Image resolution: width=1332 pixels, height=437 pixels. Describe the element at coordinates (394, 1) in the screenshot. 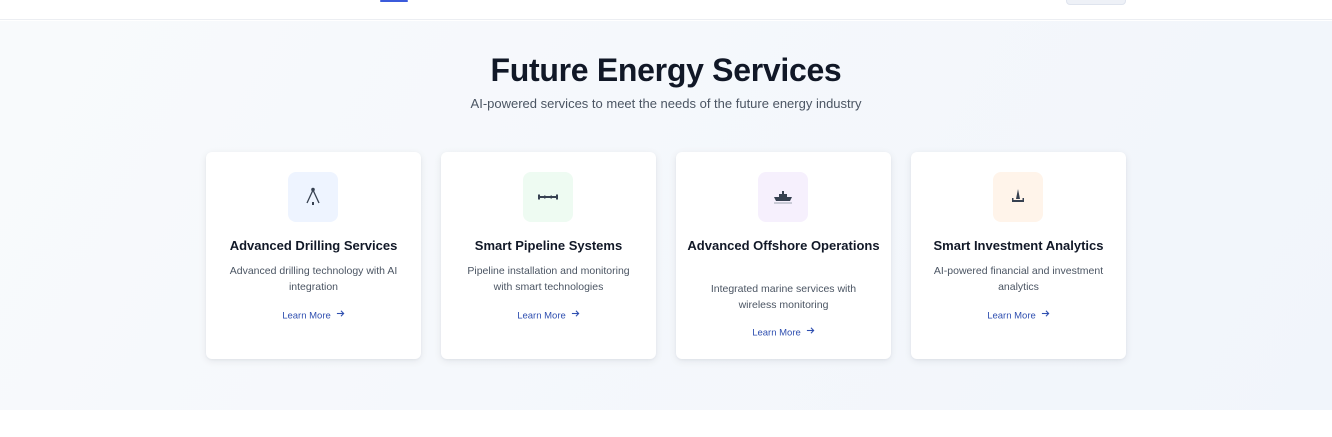

I see `active-nav-indicator` at that location.